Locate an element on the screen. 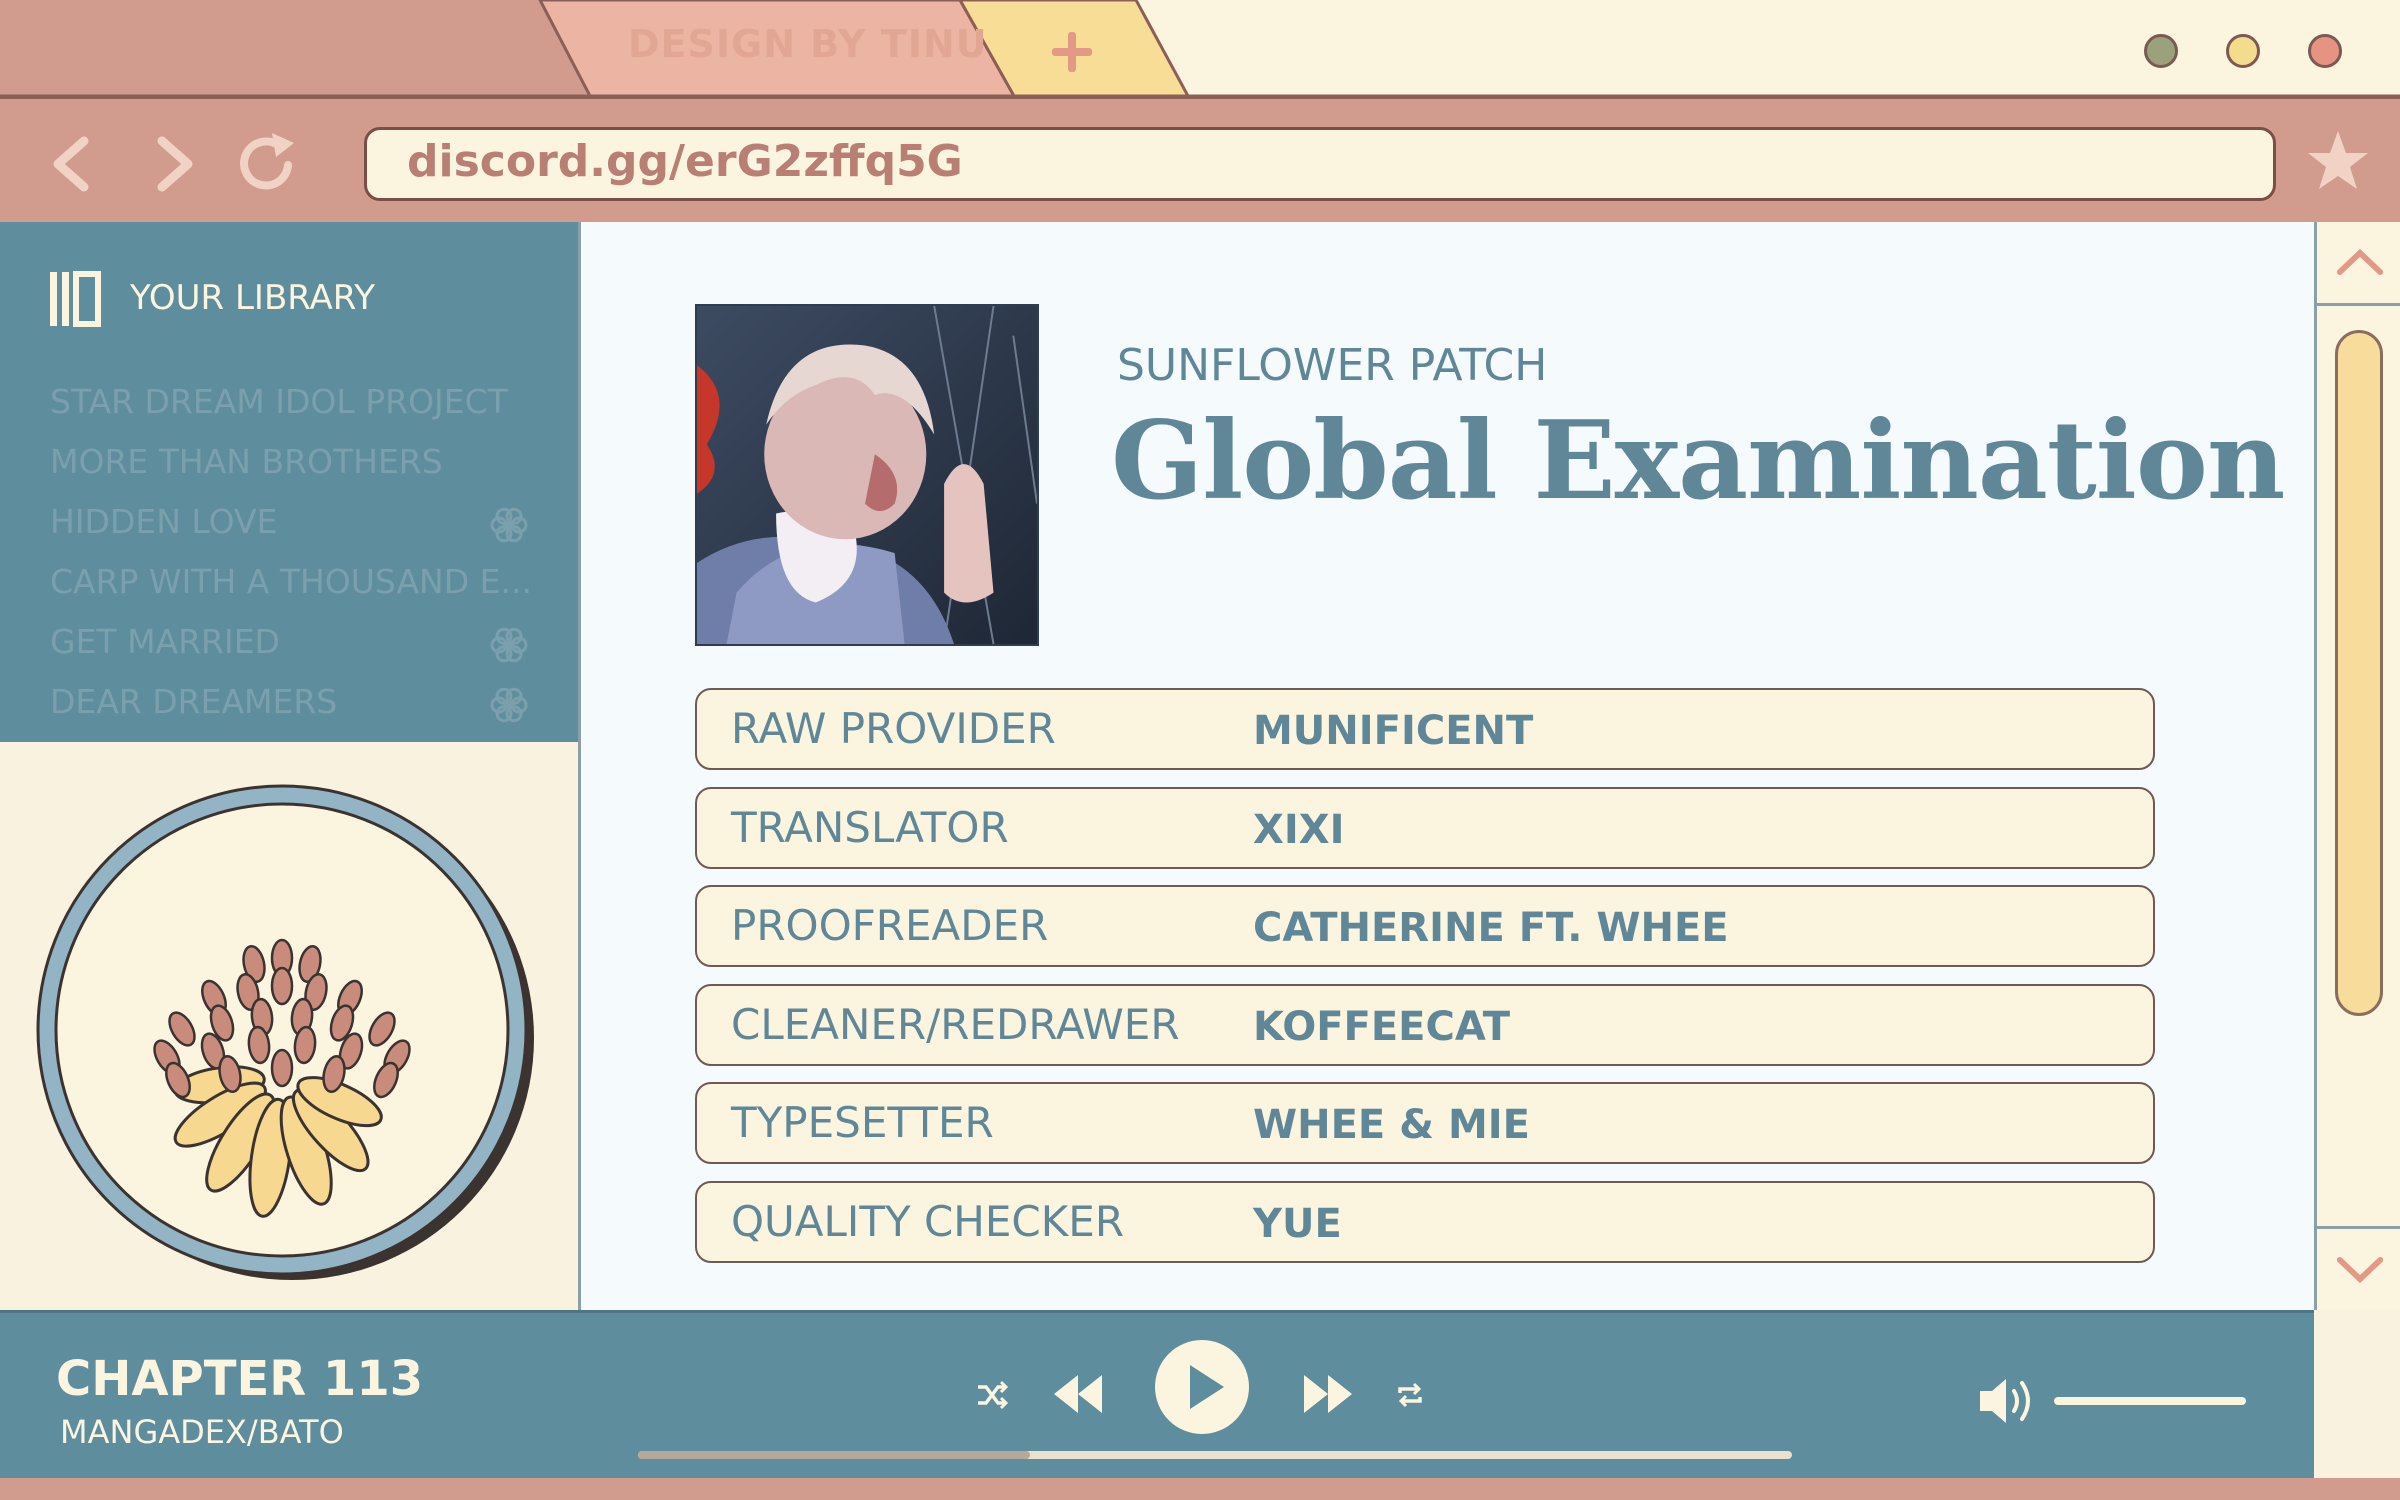  tab-shapes is located at coordinates (1200, 48).